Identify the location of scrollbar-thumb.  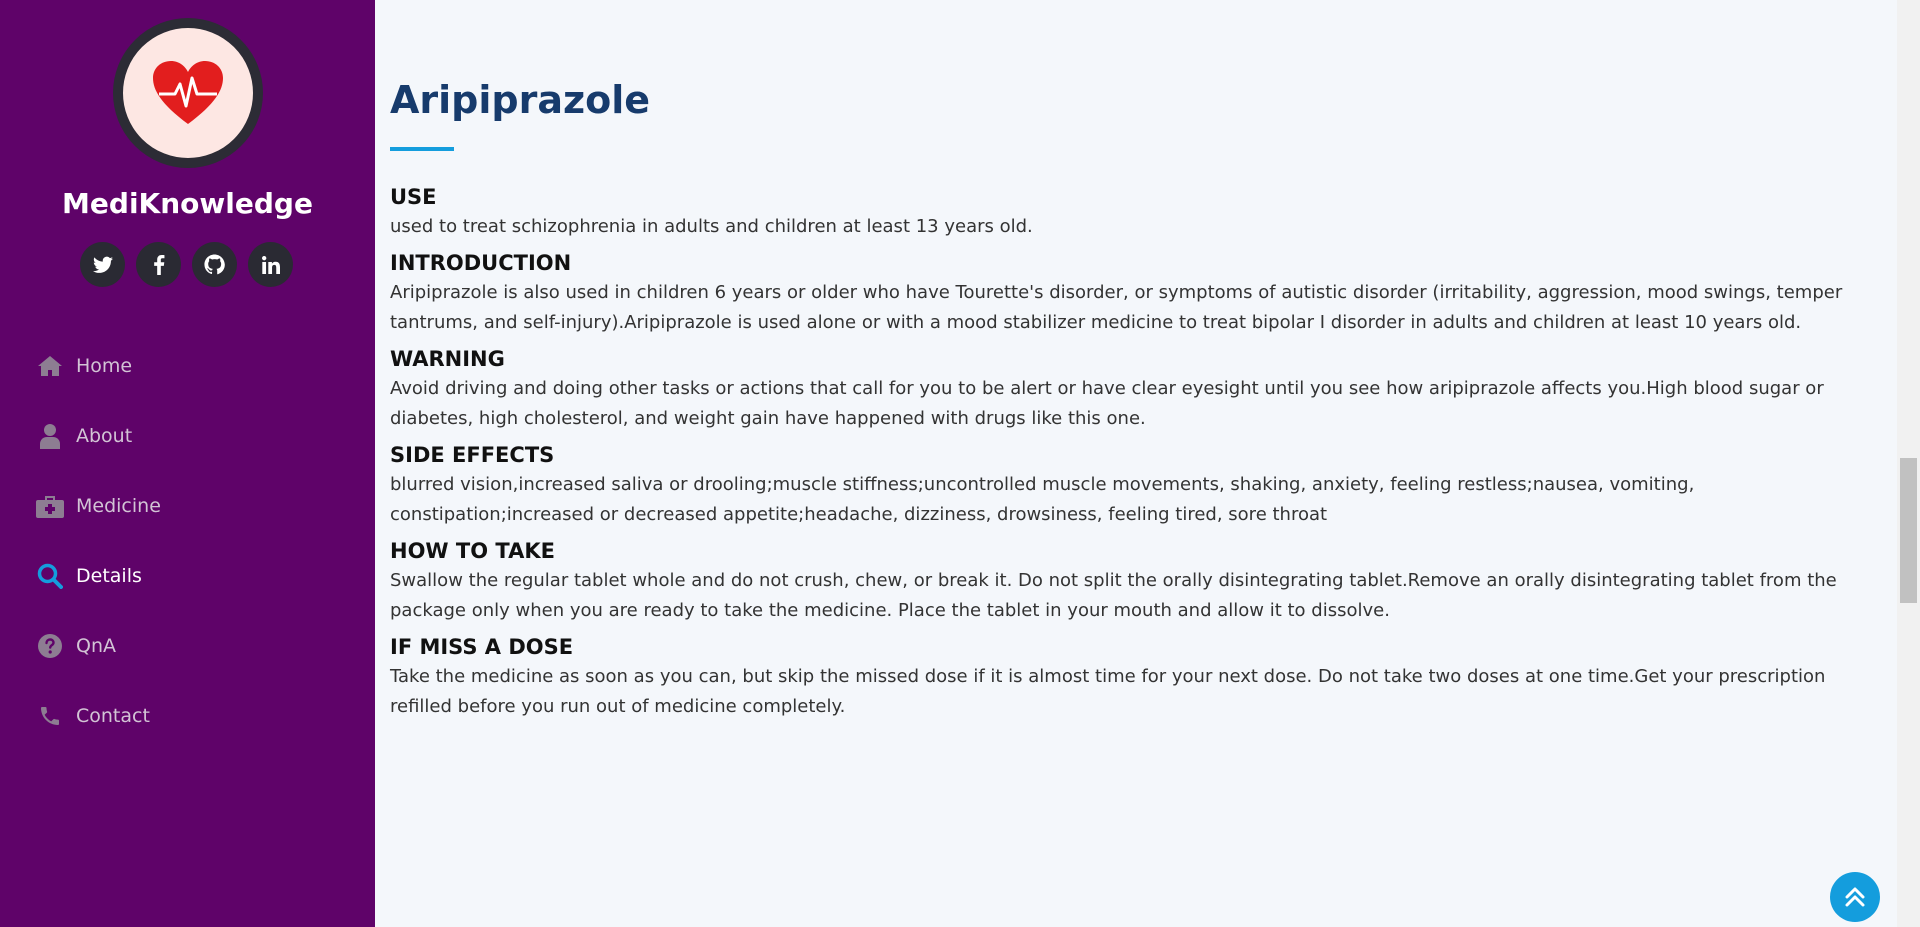
(1908, 530).